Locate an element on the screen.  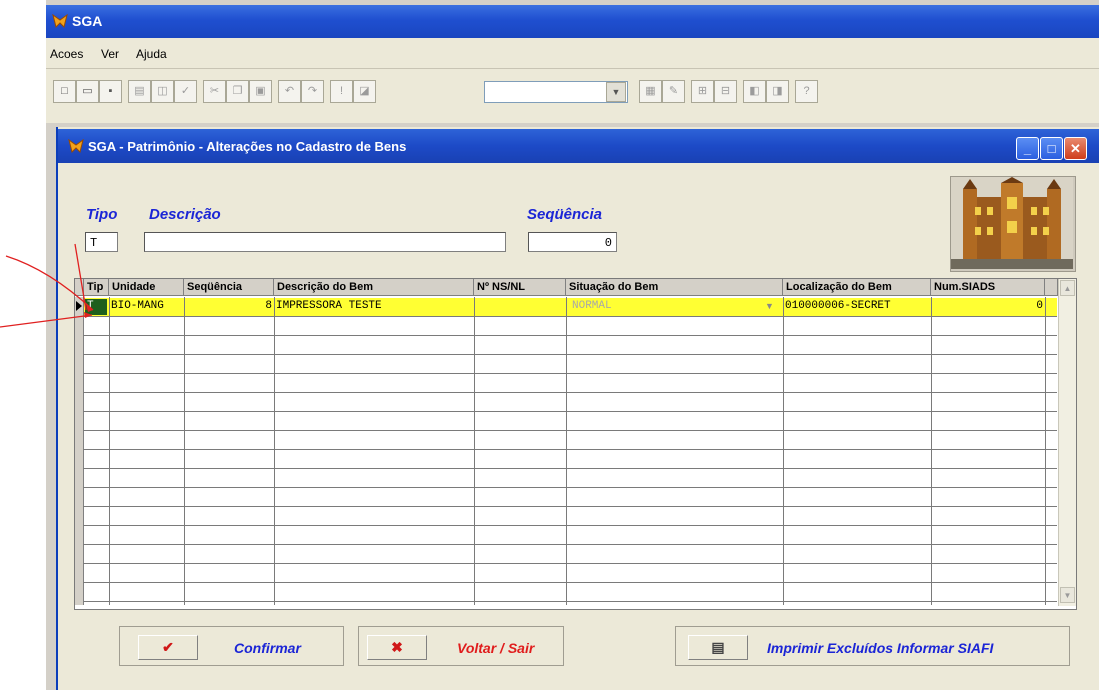
grid-header-ns-nl: Nº NS/NL is located at coordinates (520, 287).